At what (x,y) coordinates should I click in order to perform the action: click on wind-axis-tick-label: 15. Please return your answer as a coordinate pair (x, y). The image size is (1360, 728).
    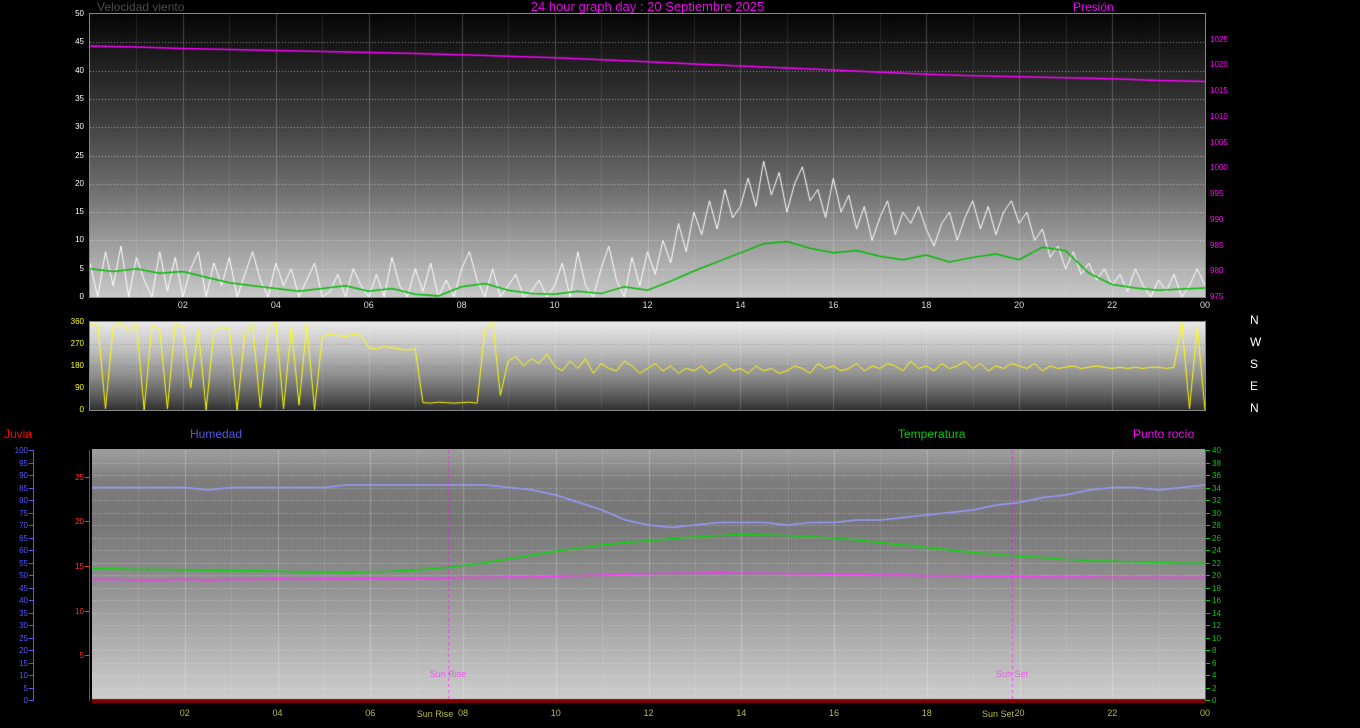
    Looking at the image, I should click on (79, 212).